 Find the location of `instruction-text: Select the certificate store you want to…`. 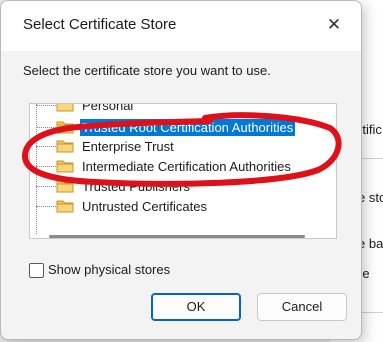

instruction-text: Select the certificate store you want to… is located at coordinates (147, 70).